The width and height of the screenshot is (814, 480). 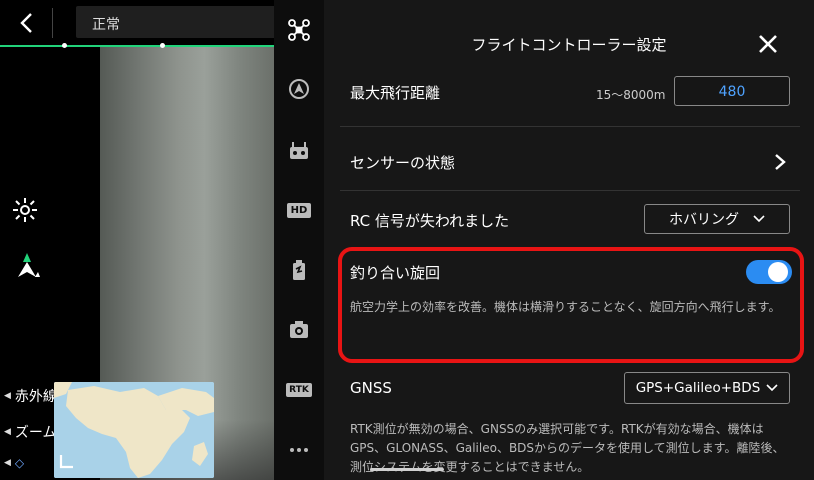 I want to click on highlight-annotation, so click(x=571, y=305).